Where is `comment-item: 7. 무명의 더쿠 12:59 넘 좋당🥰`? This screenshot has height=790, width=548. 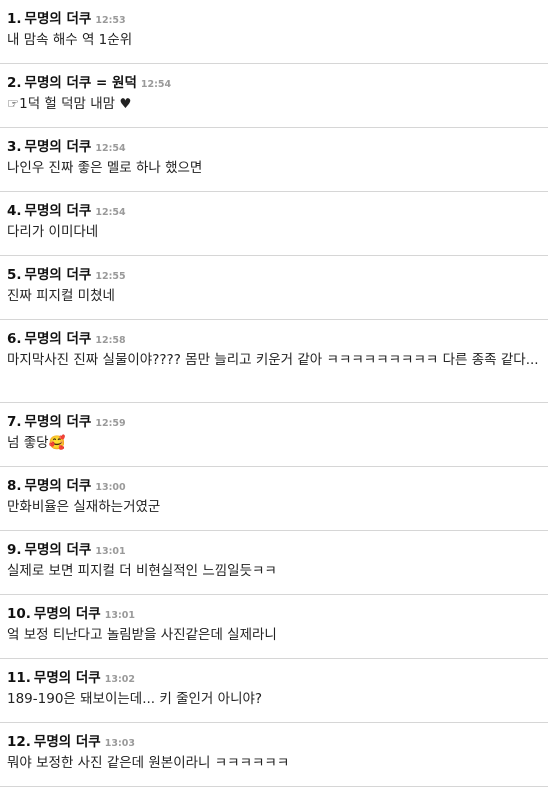 comment-item: 7. 무명의 더쿠 12:59 넘 좋당🥰 is located at coordinates (274, 435).